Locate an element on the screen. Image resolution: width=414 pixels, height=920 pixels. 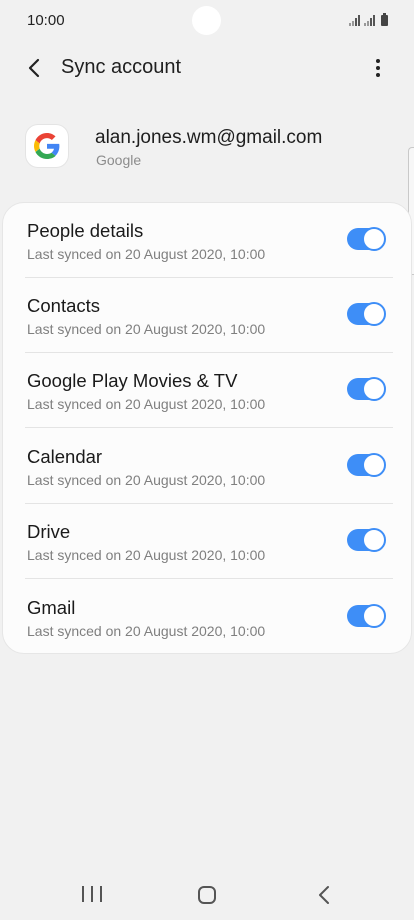
status-icons is located at coordinates (368, 19).